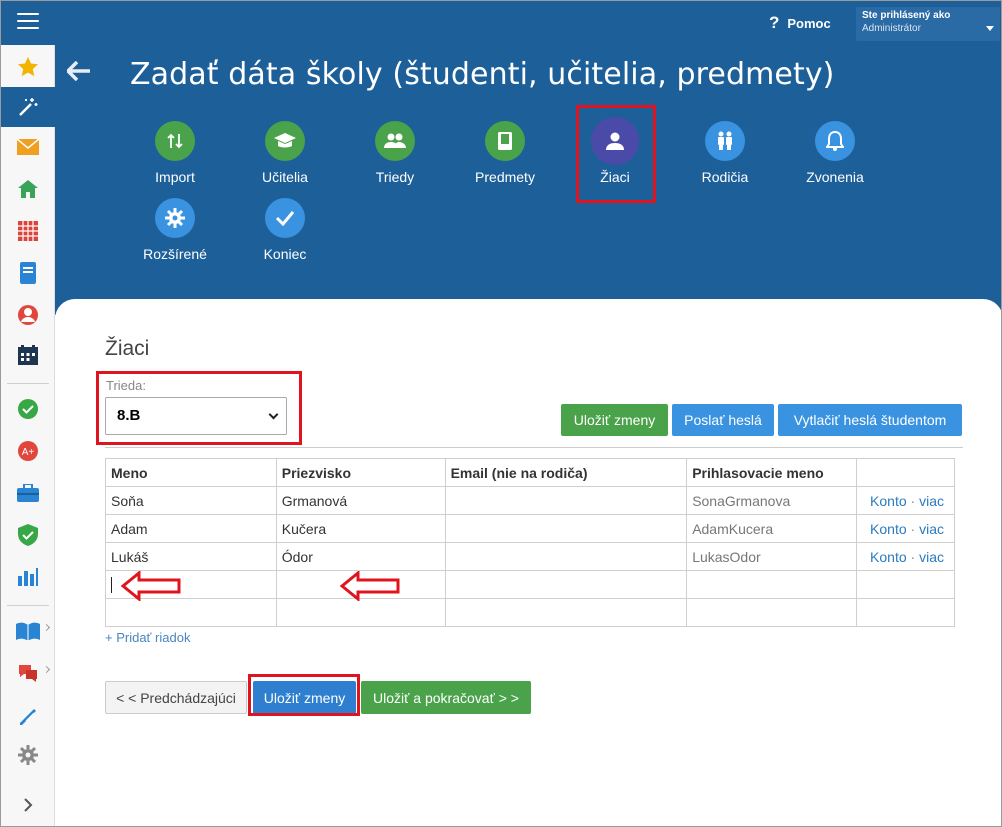 This screenshot has width=1002, height=827. What do you see at coordinates (906, 15) in the screenshot?
I see `login-caption: Ste prihlásený ako` at bounding box center [906, 15].